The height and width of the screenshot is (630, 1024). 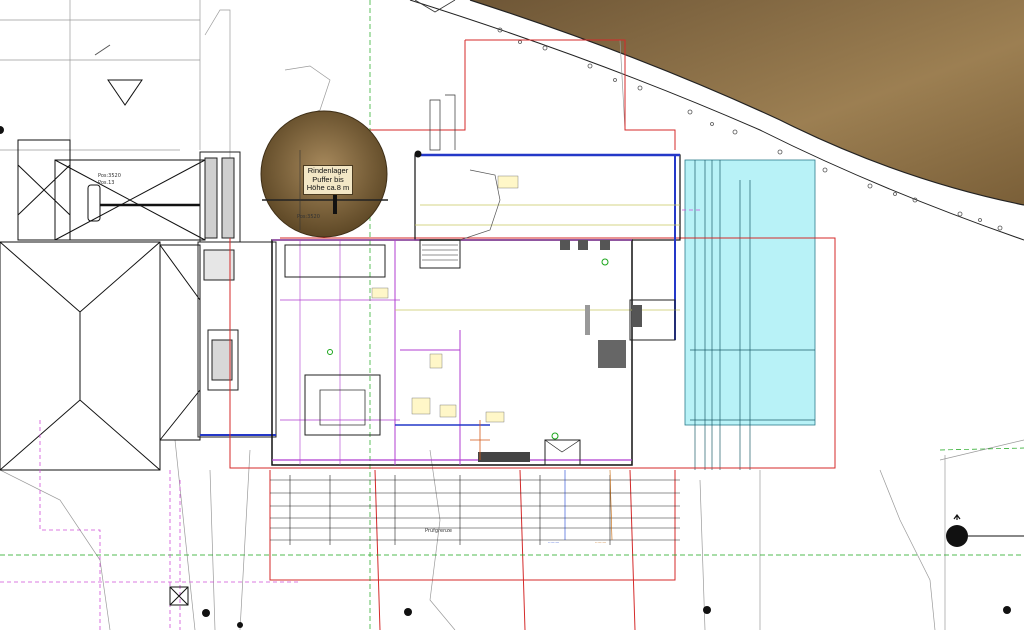 What do you see at coordinates (179, 596) in the screenshot?
I see `junction-box` at bounding box center [179, 596].